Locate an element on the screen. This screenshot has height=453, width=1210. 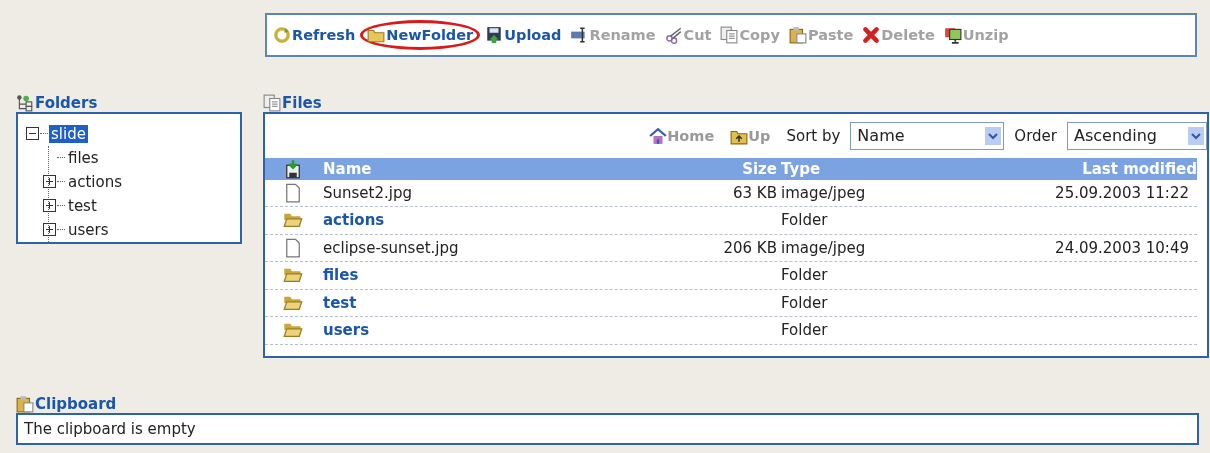
order-dropdown: Ascending is located at coordinates (1137, 135).